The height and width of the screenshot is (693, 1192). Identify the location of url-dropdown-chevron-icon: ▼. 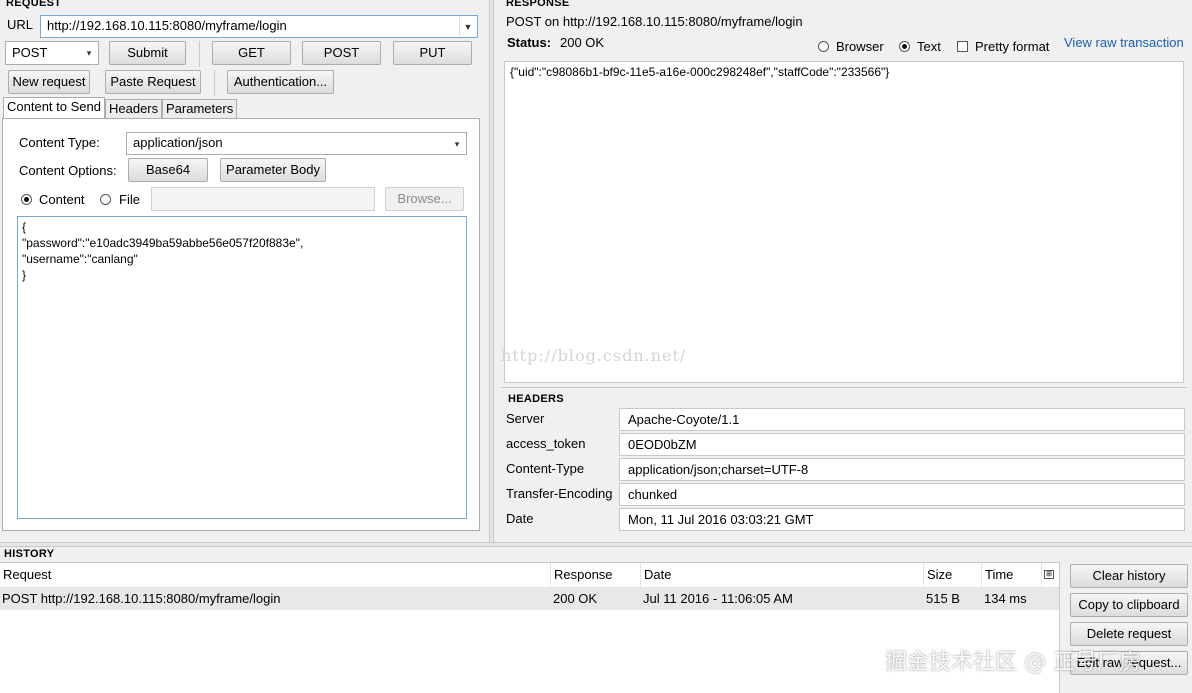
(467, 26).